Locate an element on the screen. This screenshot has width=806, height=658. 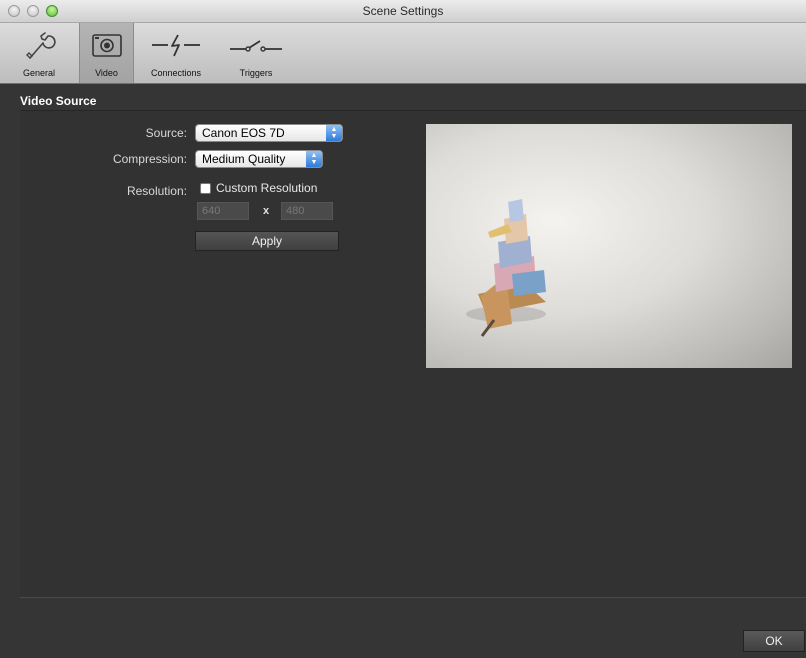
resolution-label: Resolution: is located at coordinates (156, 191).